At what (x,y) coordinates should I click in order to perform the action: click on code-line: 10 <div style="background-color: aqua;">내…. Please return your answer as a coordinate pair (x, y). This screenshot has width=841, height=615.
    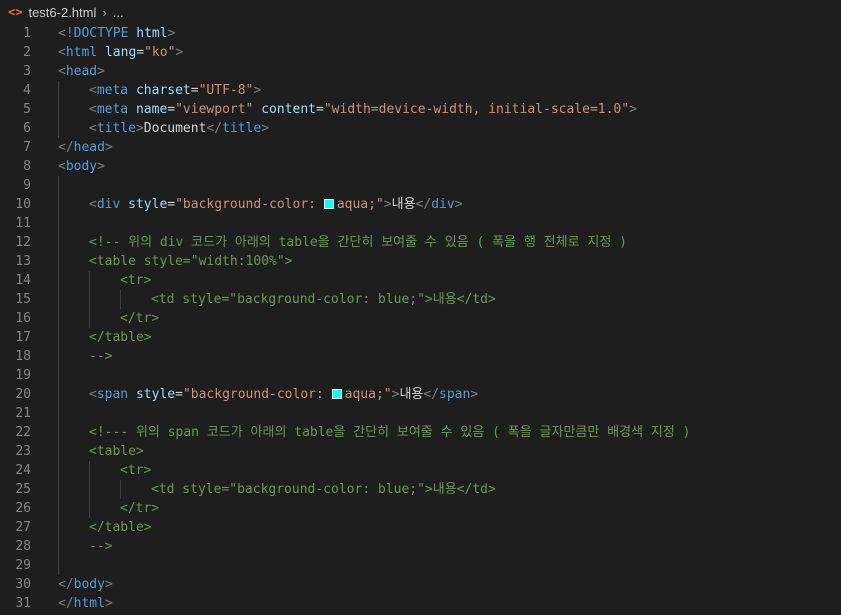
    Looking at the image, I should click on (420, 204).